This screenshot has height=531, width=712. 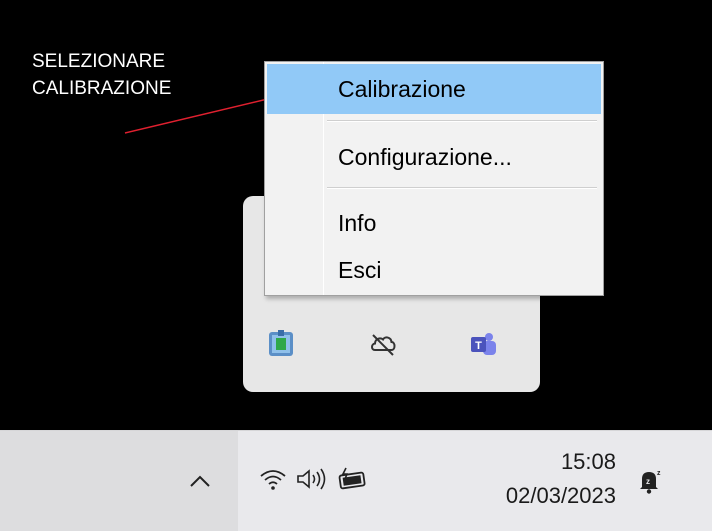 I want to click on notification-bell-icon: z z, so click(x=650, y=481).